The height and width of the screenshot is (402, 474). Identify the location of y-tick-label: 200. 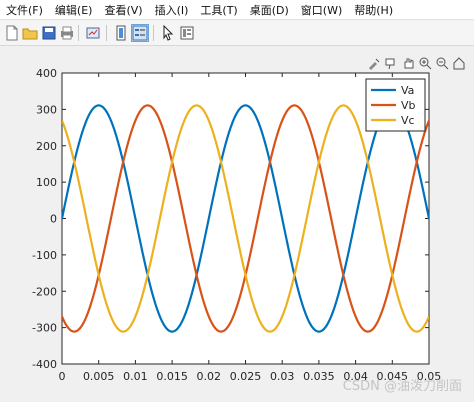
(46, 146).